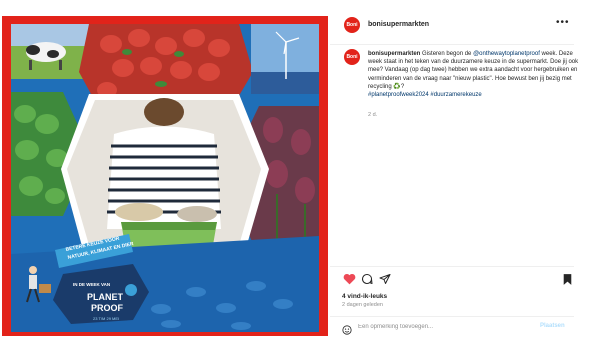  Describe the element at coordinates (362, 305) in the screenshot. I see `time-ago: 2 dagen geleden` at that location.